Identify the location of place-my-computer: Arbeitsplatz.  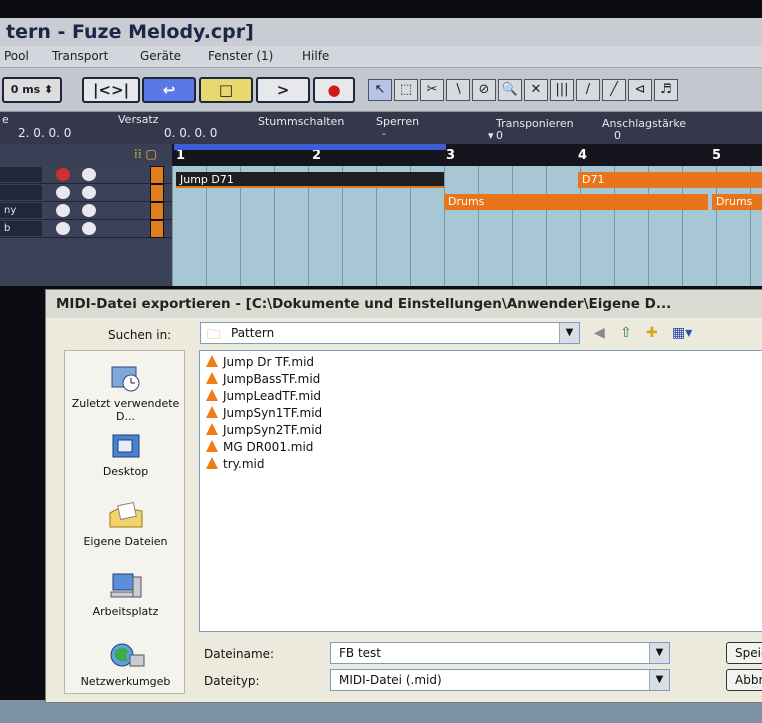
(125, 594).